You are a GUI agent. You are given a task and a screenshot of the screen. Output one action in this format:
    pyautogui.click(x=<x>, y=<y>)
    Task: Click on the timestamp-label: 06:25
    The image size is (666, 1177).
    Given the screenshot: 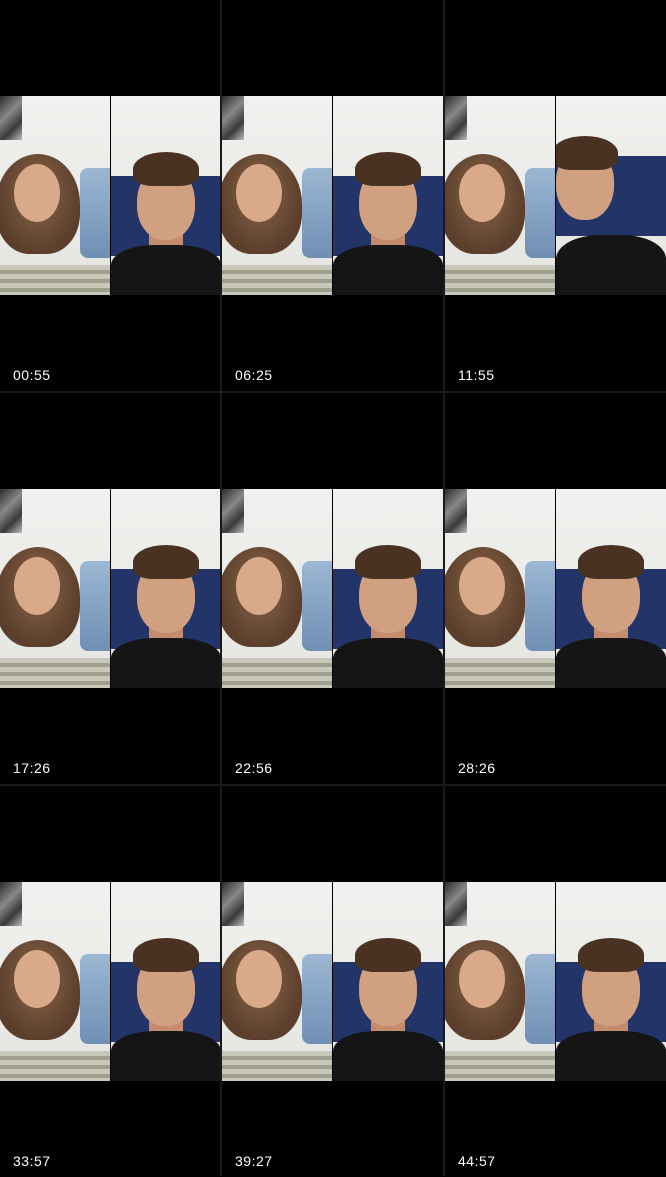 What is the action you would take?
    pyautogui.click(x=254, y=375)
    